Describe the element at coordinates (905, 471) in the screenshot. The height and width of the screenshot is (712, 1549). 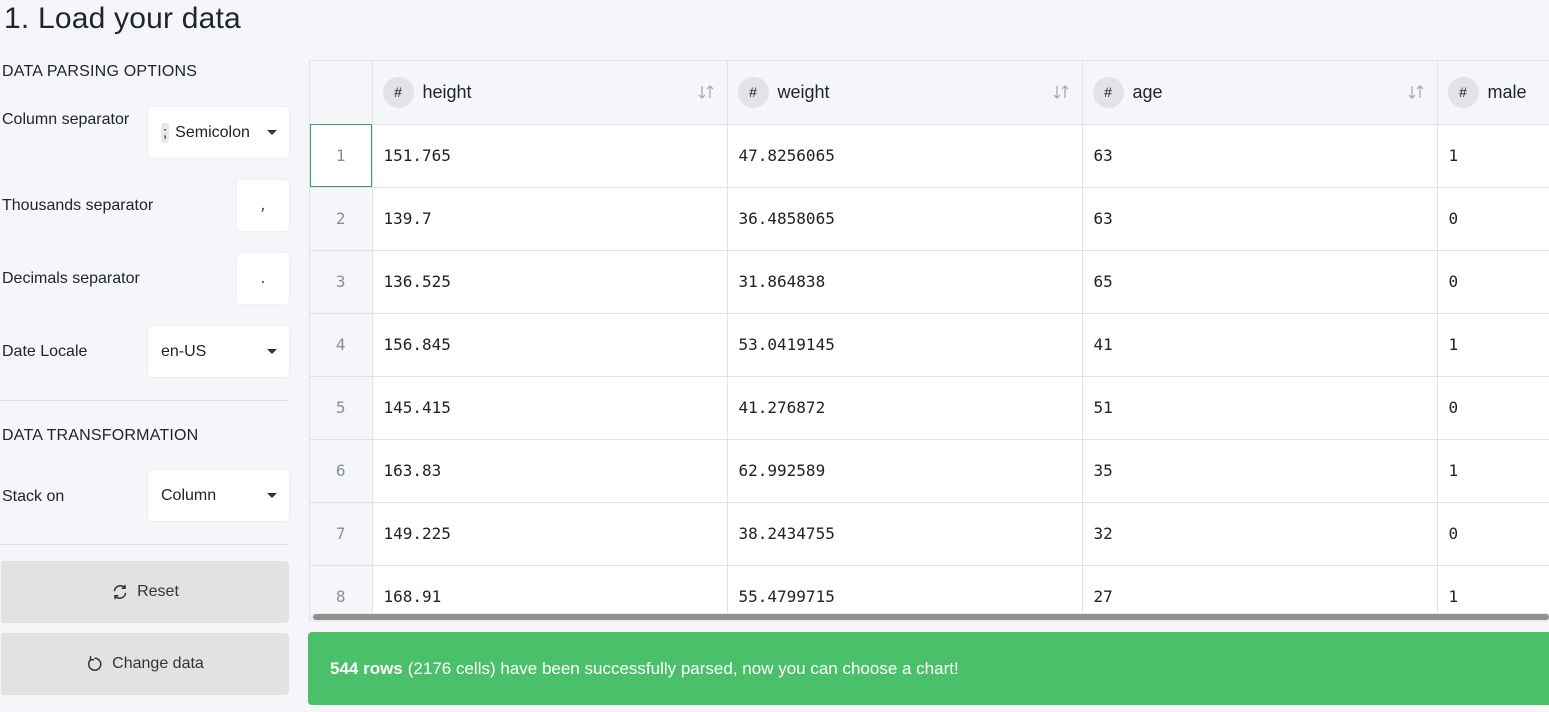
I see `table-cell: 62.992589` at that location.